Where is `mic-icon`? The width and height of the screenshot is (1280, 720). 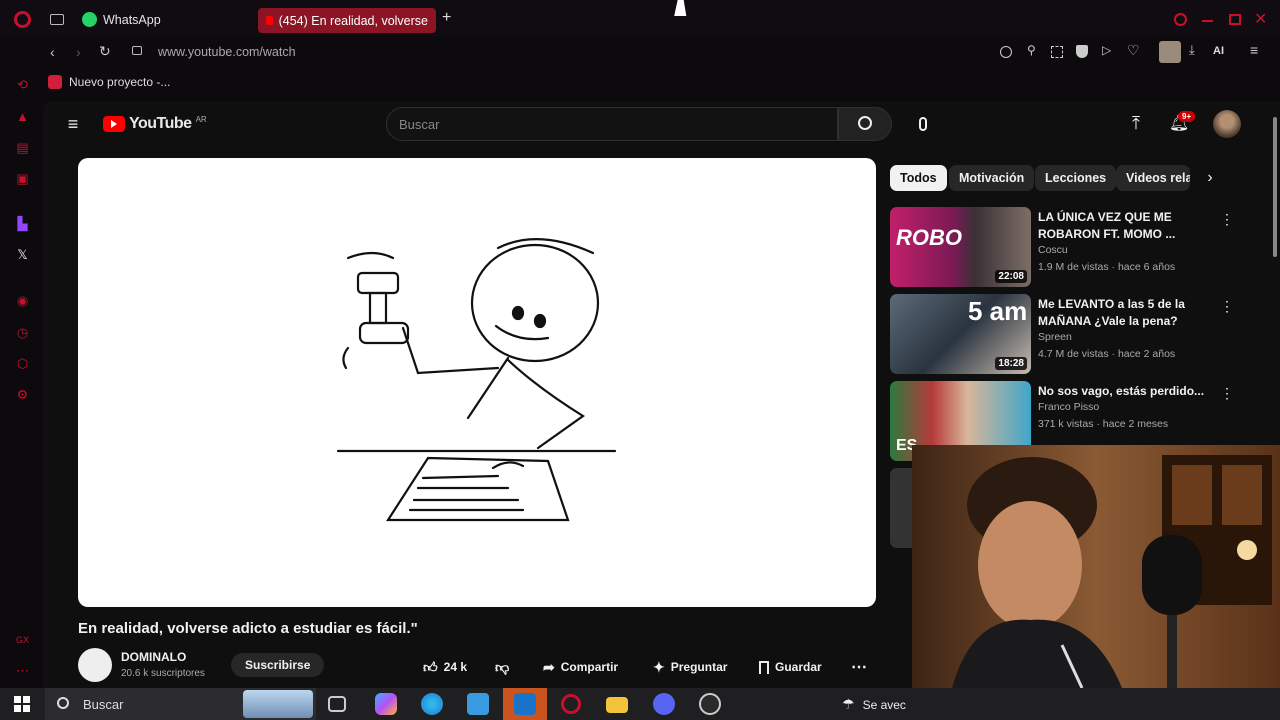
mic-icon is located at coordinates (923, 124).